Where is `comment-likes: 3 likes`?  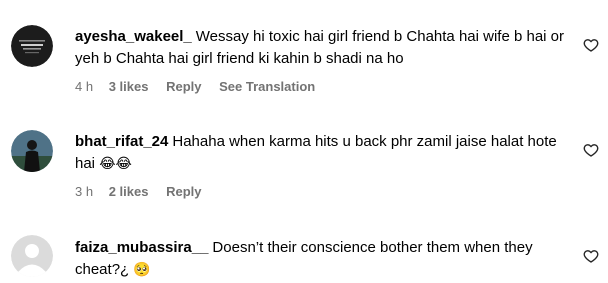 comment-likes: 3 likes is located at coordinates (129, 87).